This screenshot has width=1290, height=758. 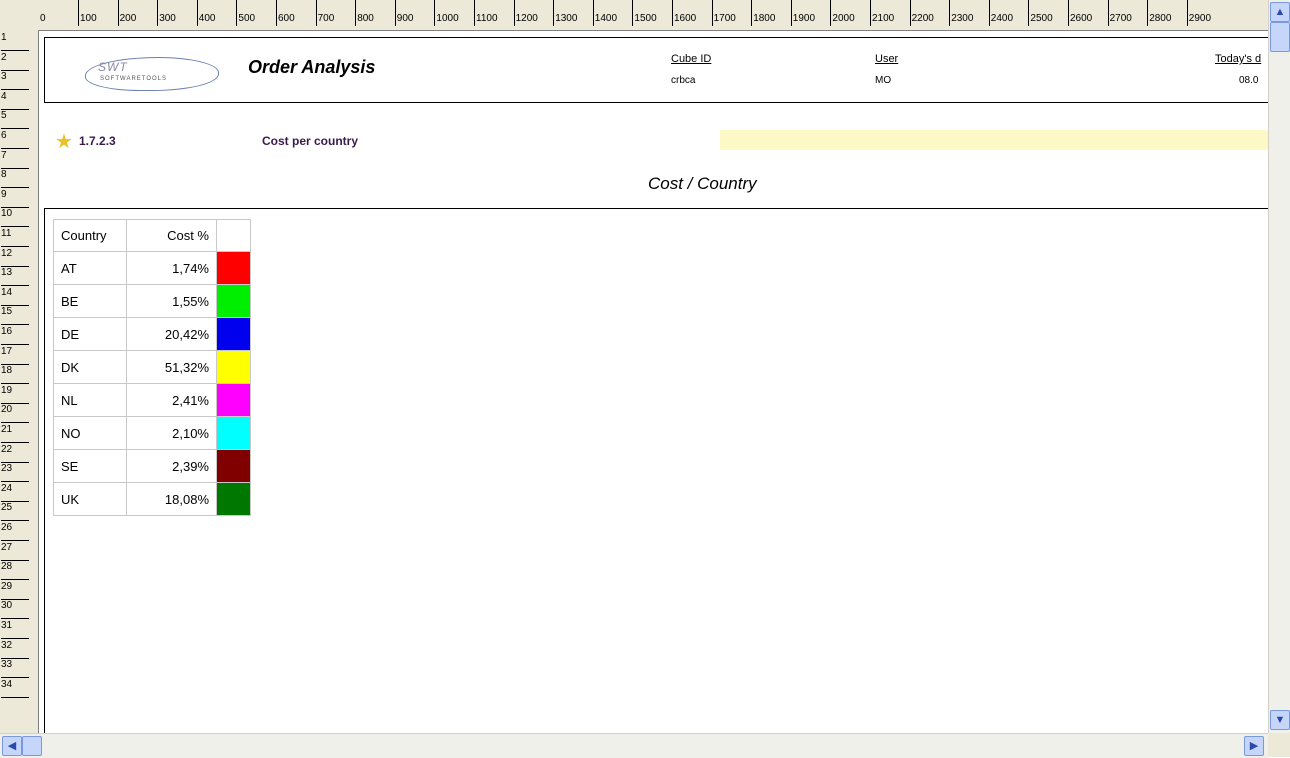 What do you see at coordinates (90, 367) in the screenshot?
I see `country-cell: DK` at bounding box center [90, 367].